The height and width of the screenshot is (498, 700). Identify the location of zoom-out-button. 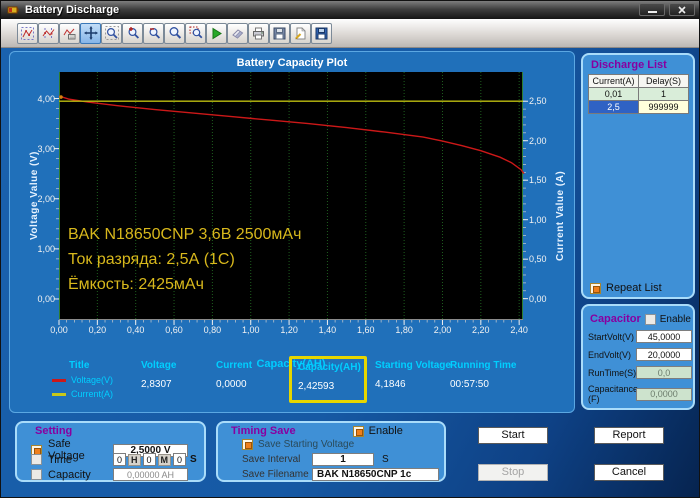
(153, 33).